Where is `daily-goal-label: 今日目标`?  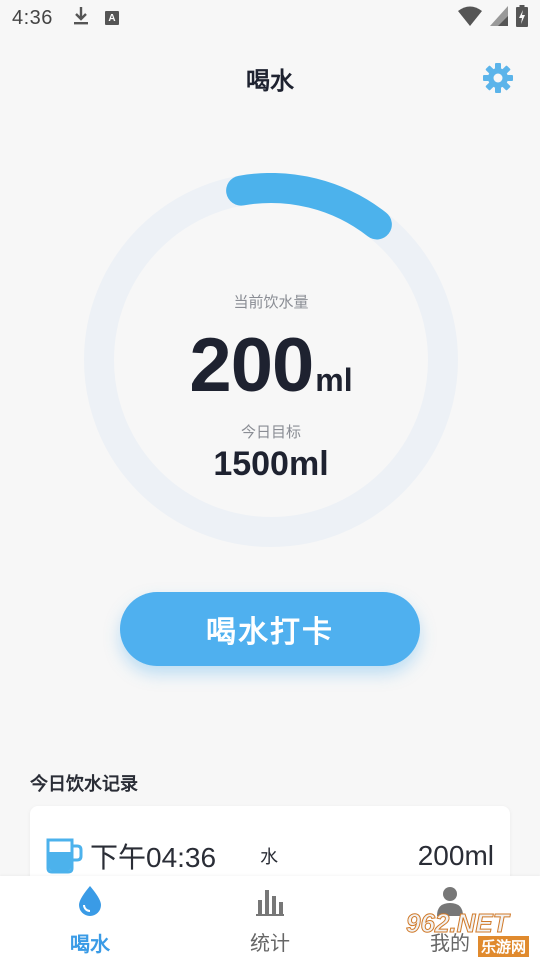 daily-goal-label: 今日目标 is located at coordinates (270, 432).